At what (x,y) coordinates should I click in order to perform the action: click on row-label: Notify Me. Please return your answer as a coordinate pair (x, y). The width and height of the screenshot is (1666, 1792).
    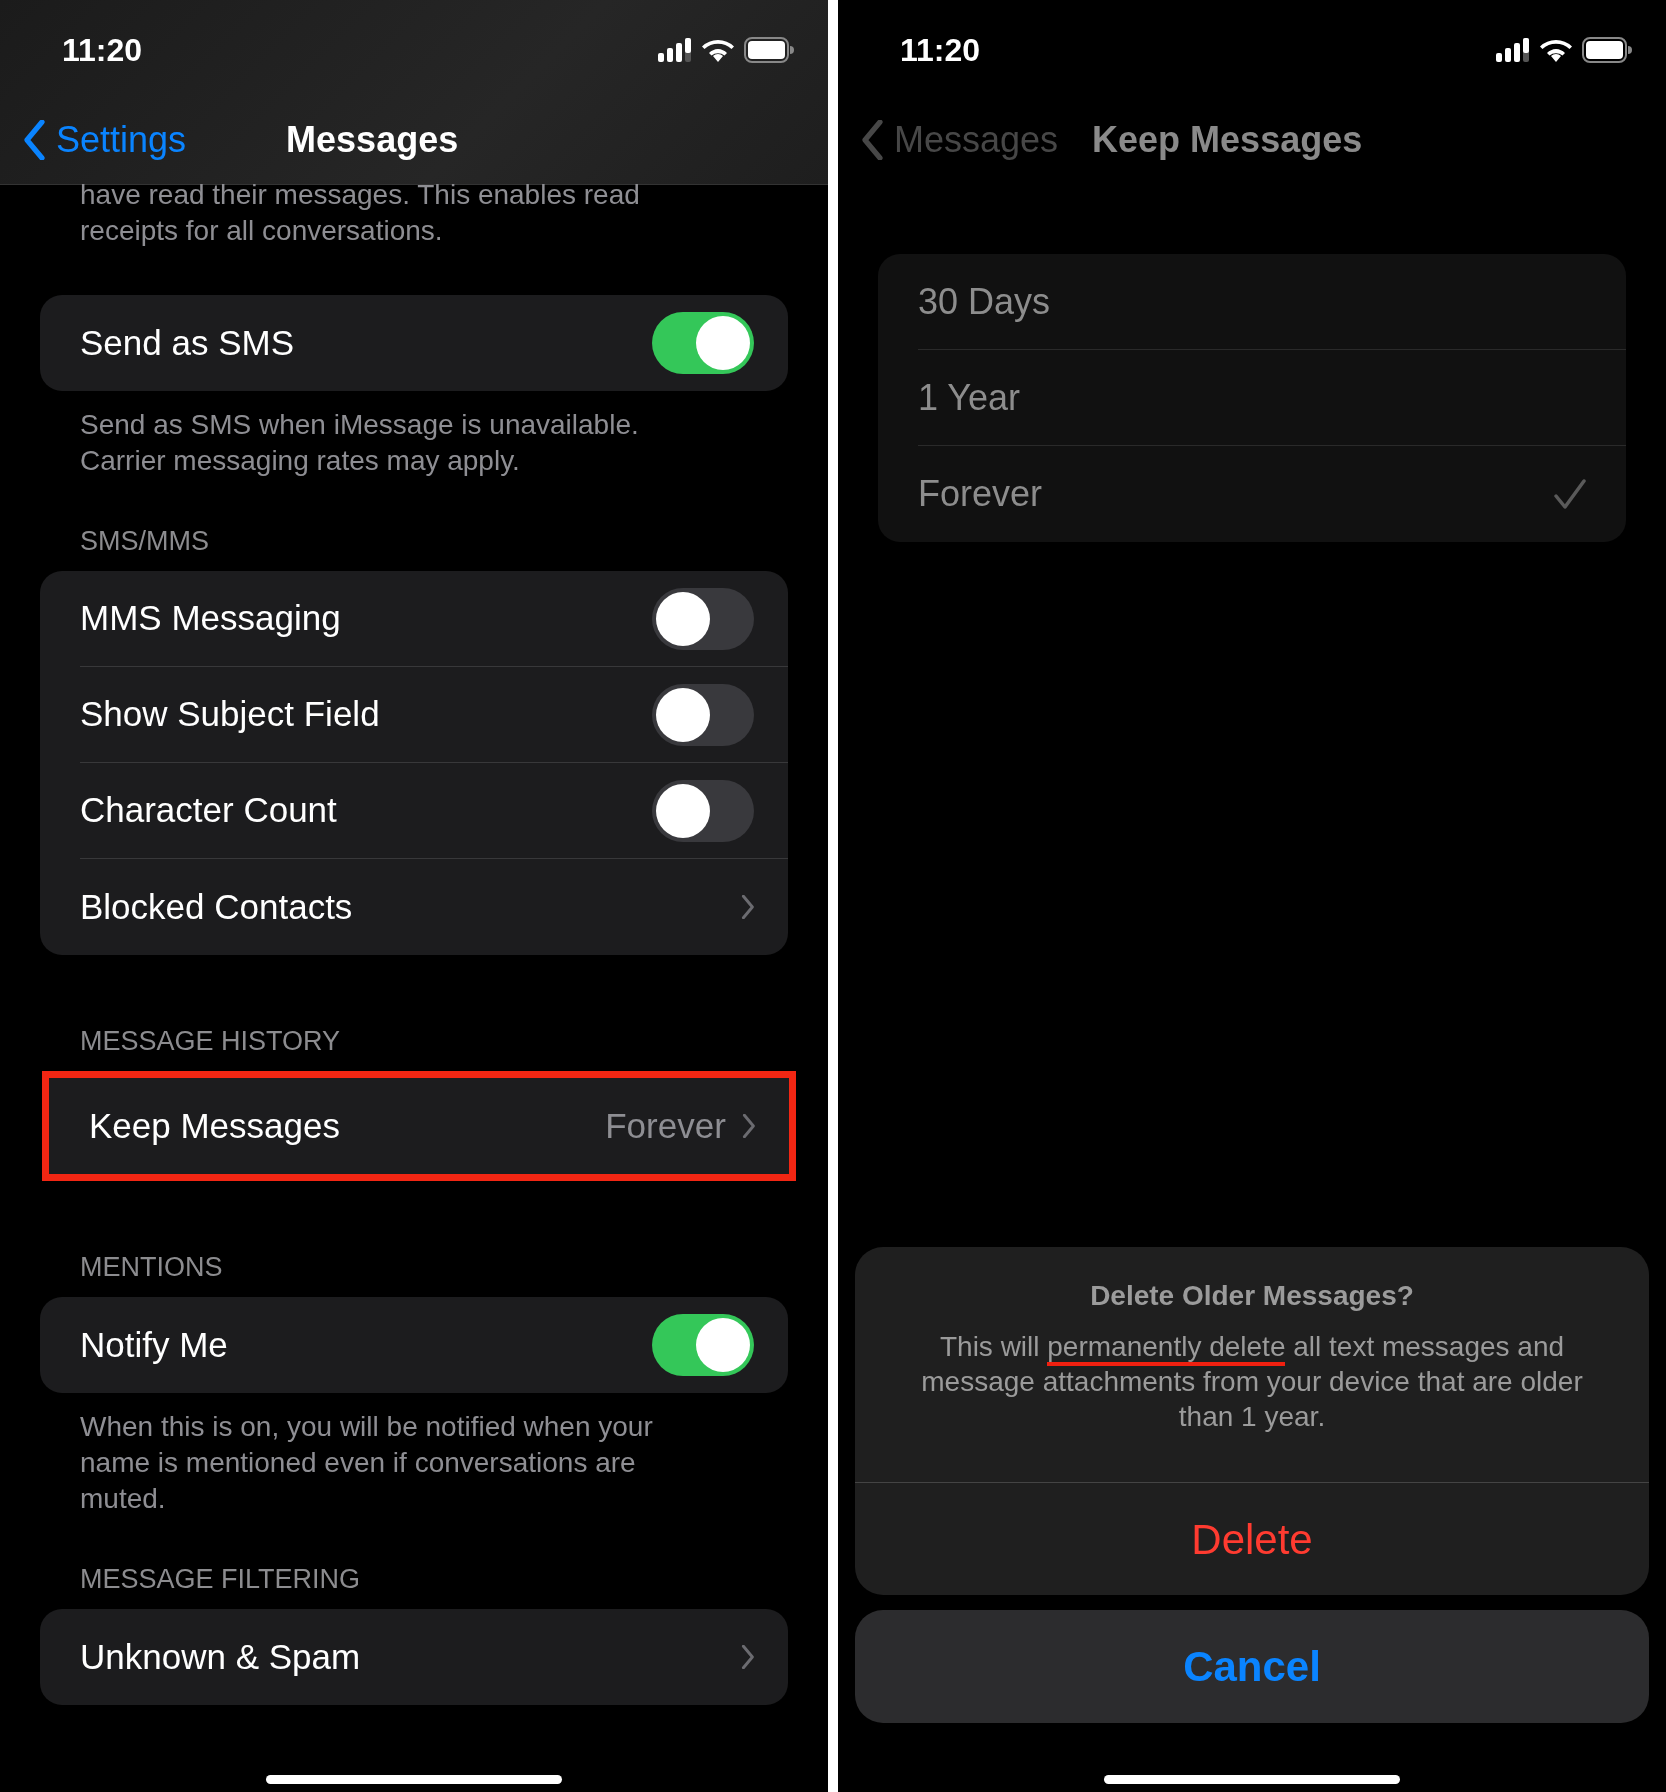
    Looking at the image, I should click on (154, 1344).